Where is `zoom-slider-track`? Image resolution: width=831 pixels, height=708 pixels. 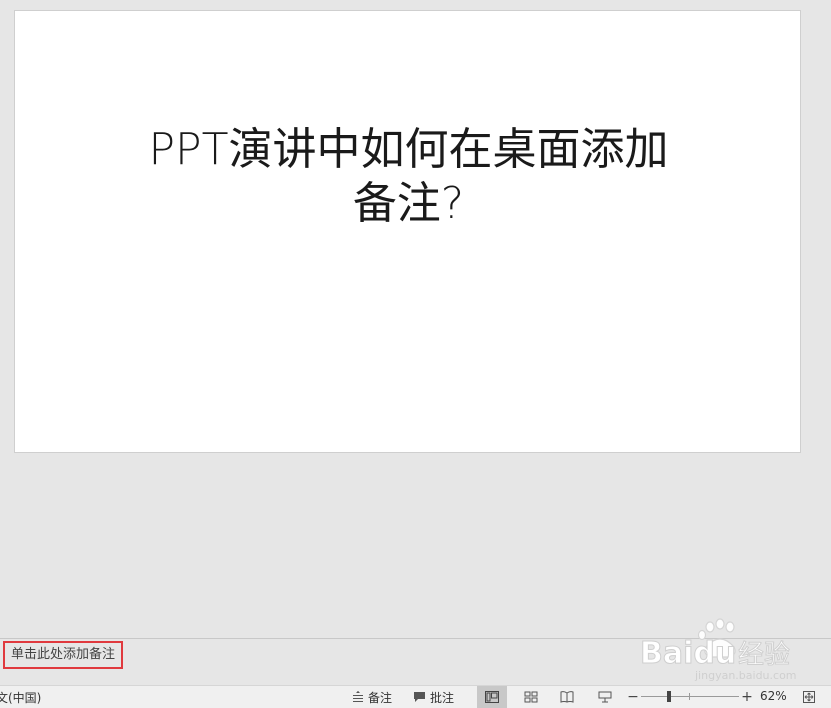
zoom-slider-track is located at coordinates (690, 696).